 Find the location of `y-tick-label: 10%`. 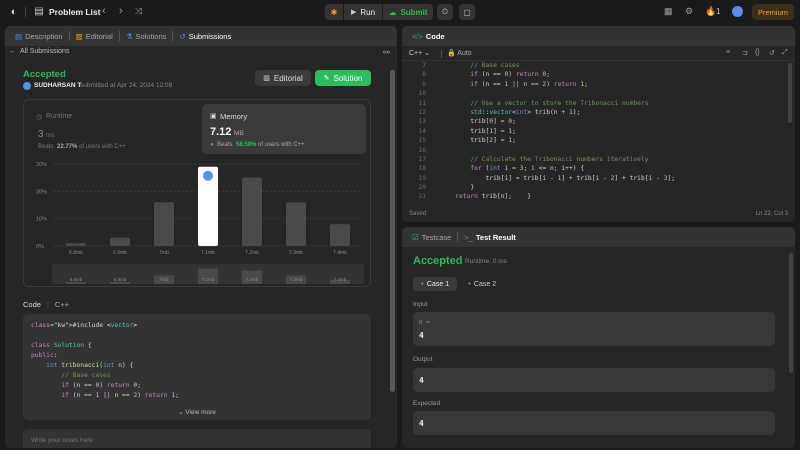

y-tick-label: 10% is located at coordinates (41, 220).